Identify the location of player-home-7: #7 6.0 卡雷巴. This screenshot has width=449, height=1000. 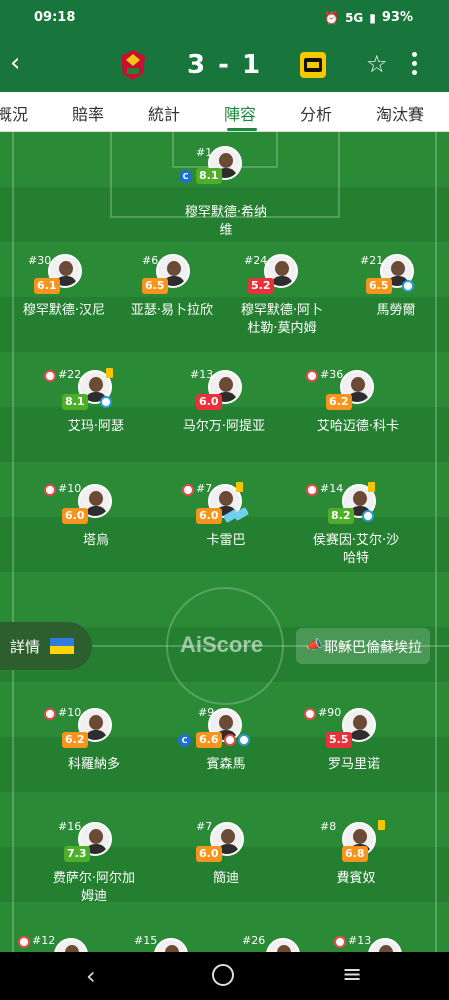
(226, 517).